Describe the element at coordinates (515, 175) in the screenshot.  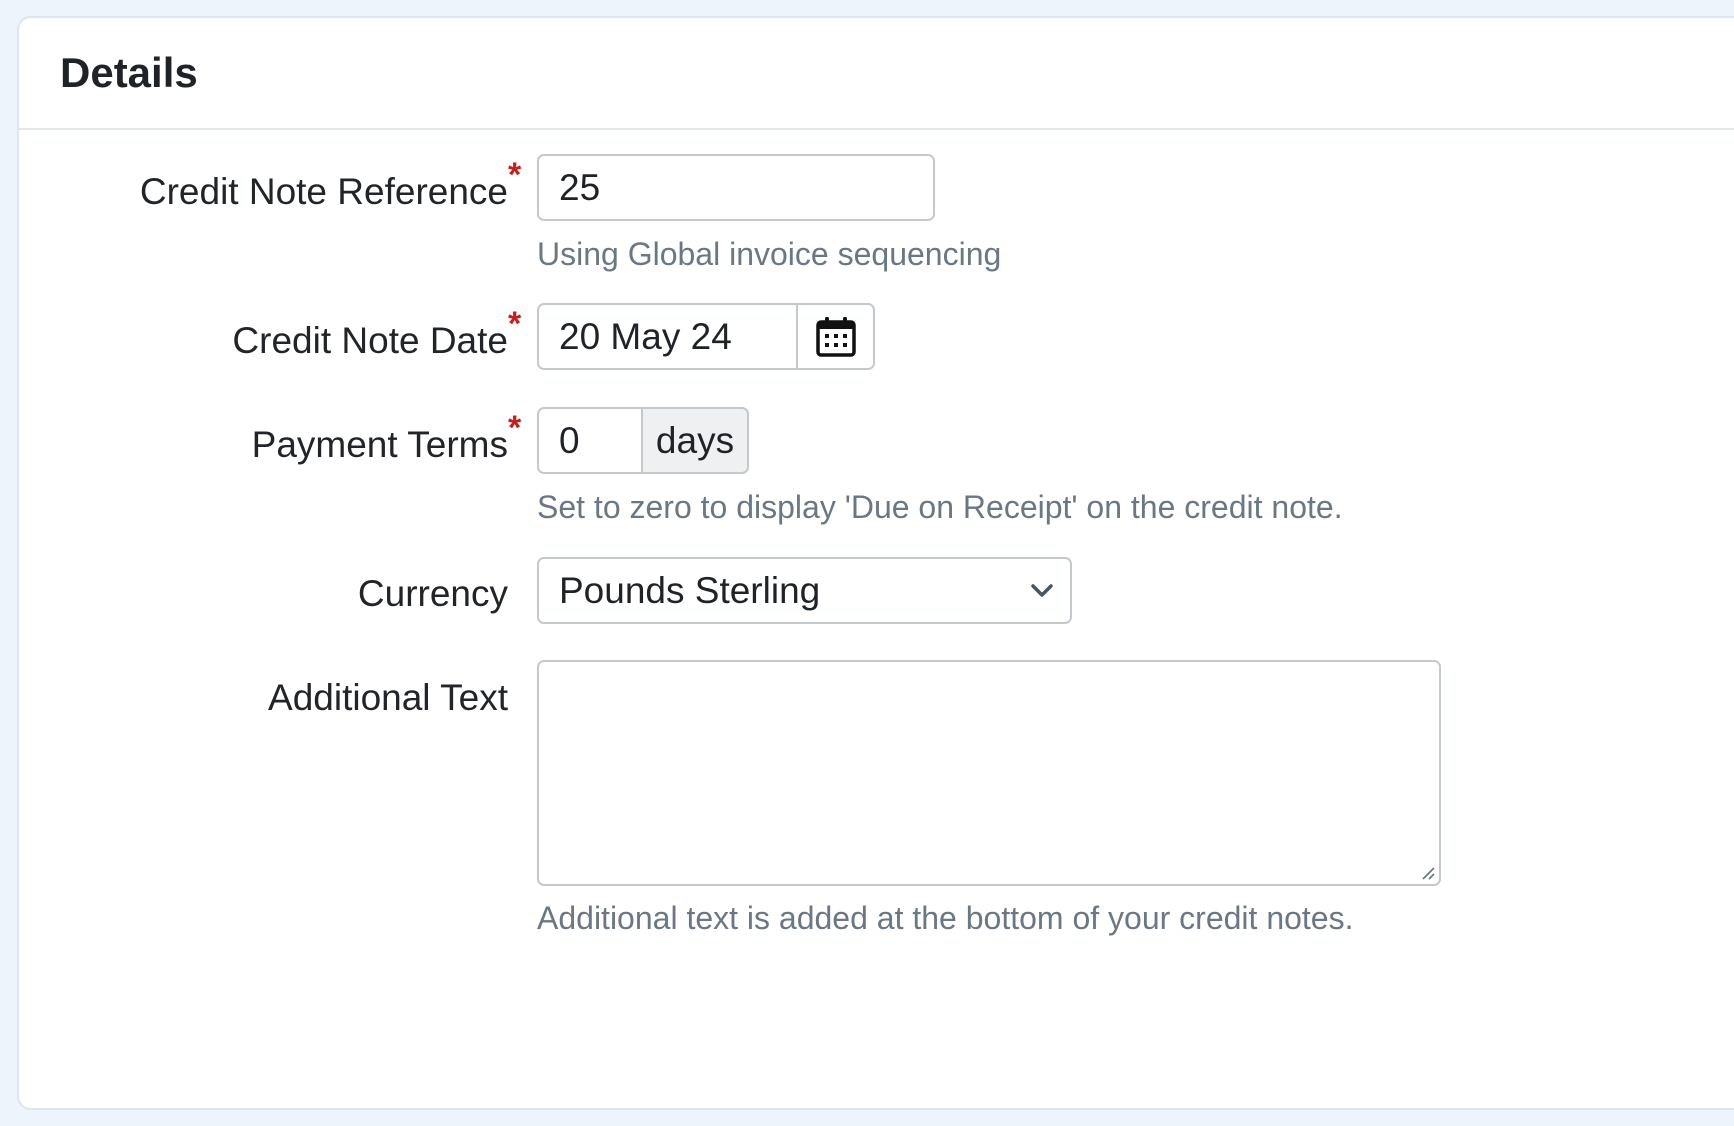
I see `reference-required-mark: *` at that location.